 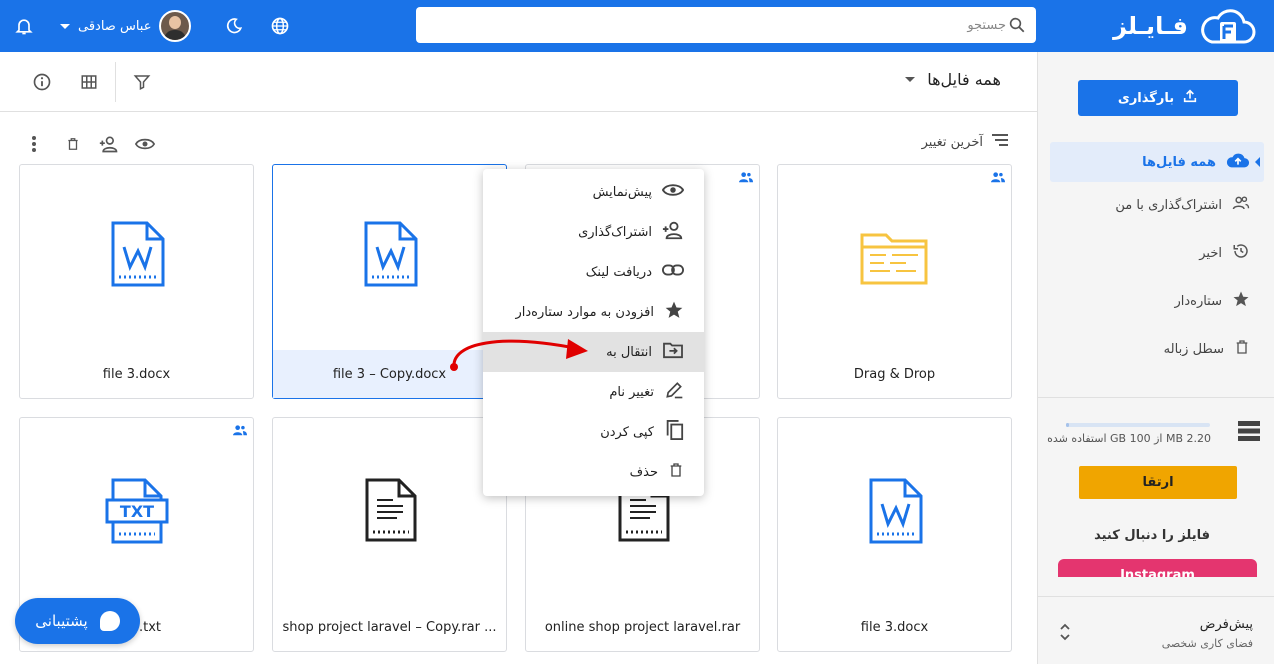 I want to click on folder-card: Drag & Drop, so click(x=894, y=281).